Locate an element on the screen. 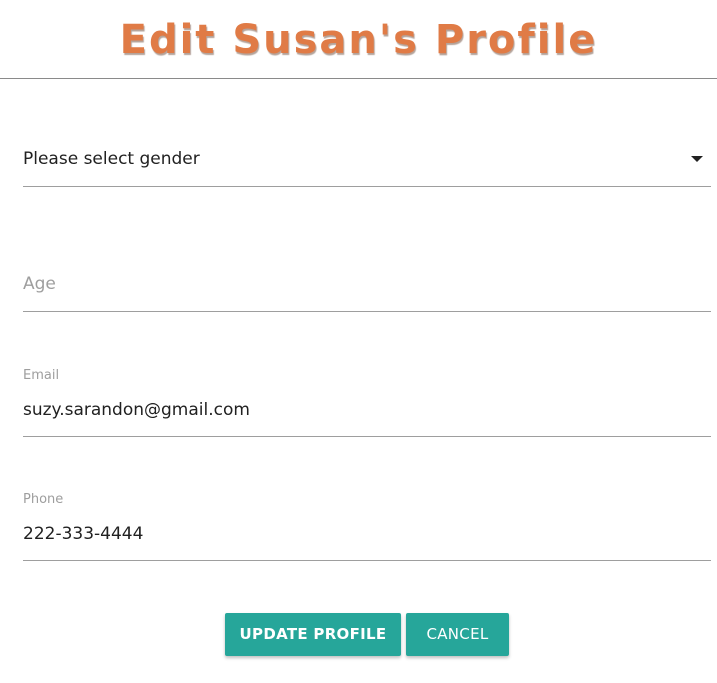  age-input is located at coordinates (367, 284).